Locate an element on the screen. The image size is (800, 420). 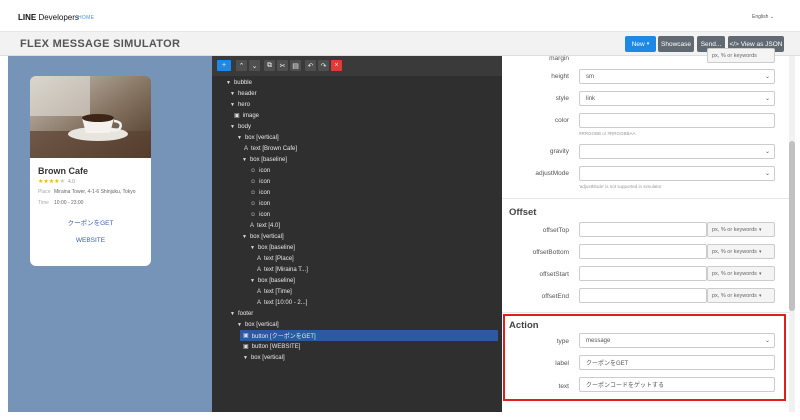
undo-button: ↶ is located at coordinates (310, 65).